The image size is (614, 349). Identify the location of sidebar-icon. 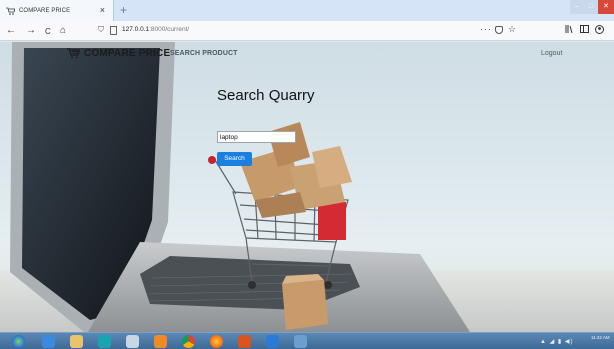
(584, 30).